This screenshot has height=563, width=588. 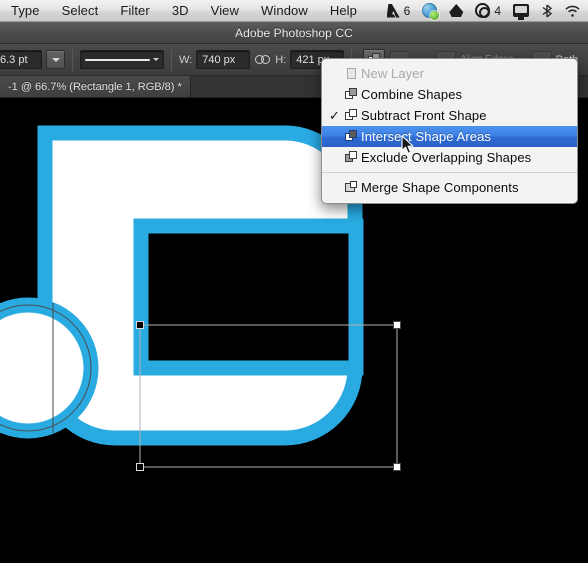 I want to click on stroke-width-field: 6.3 pt, so click(x=21, y=59).